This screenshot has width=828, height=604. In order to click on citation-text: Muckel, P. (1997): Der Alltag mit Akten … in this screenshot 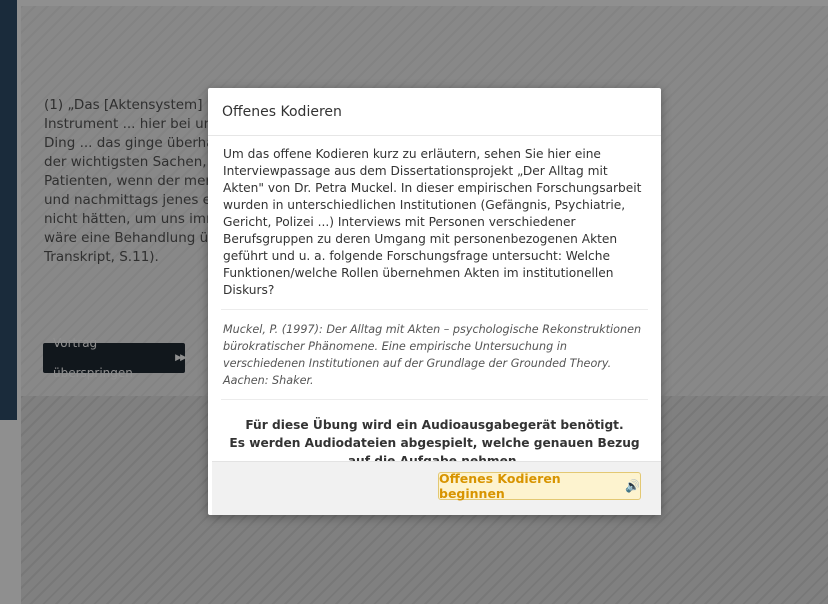, I will do `click(432, 355)`.